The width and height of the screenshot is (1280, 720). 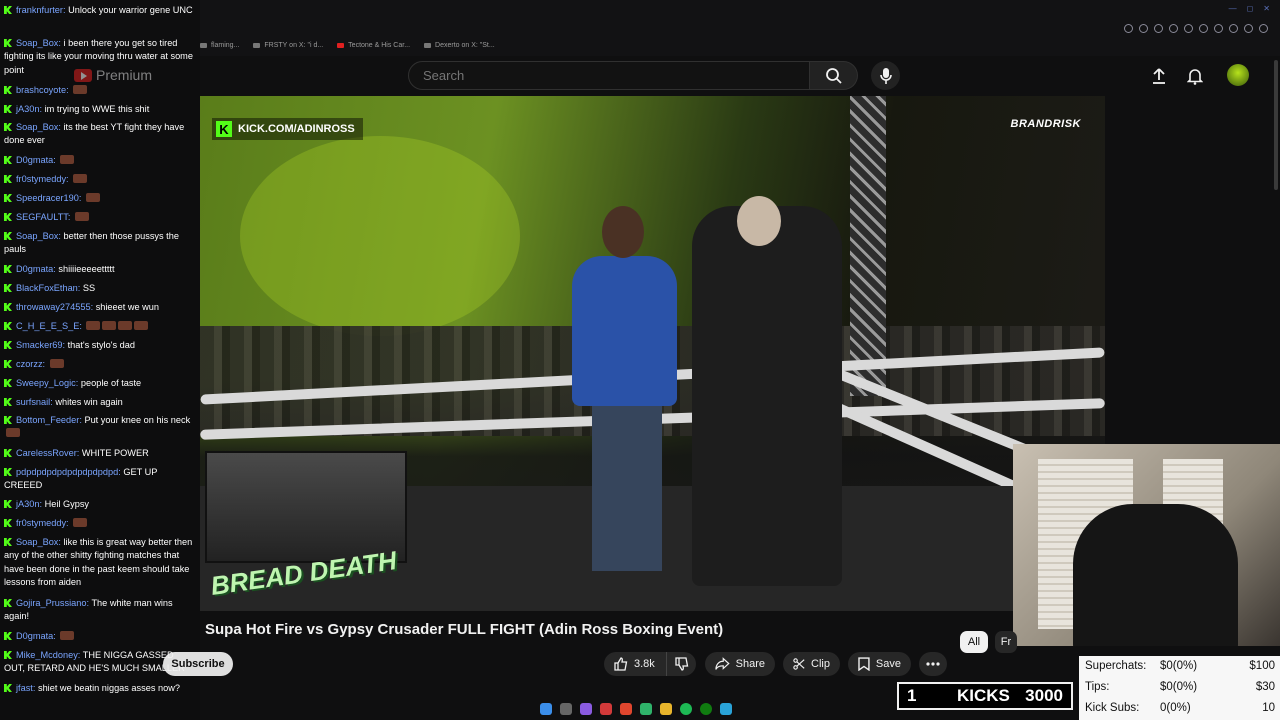 I want to click on minimize-icon: —, so click(x=1233, y=8).